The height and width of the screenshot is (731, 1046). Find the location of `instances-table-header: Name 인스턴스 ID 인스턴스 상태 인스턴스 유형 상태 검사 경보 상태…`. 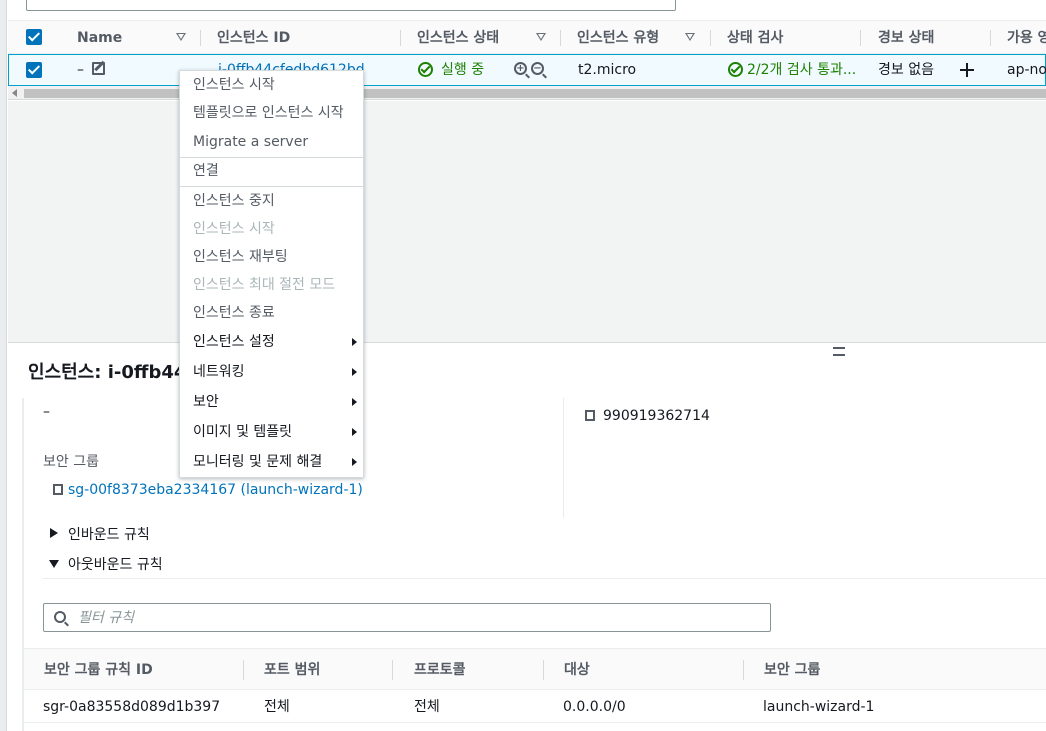

instances-table-header: Name 인스턴스 ID 인스턴스 상태 인스턴스 유형 상태 검사 경보 상태… is located at coordinates (527, 37).